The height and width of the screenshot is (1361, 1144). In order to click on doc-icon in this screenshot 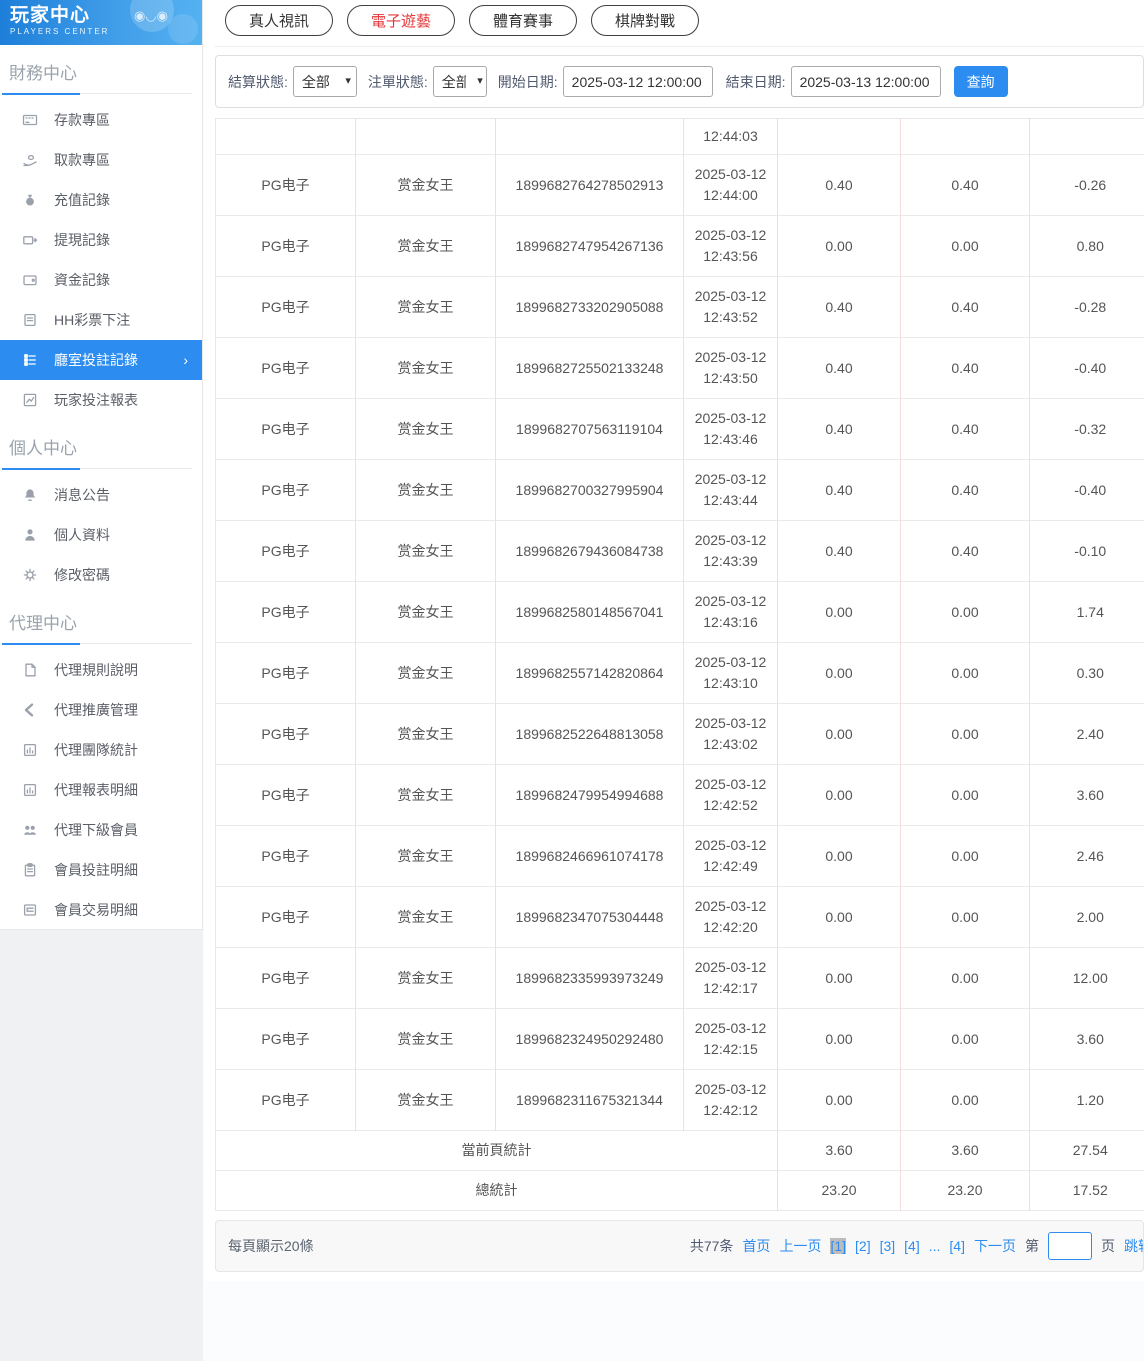, I will do `click(30, 670)`.